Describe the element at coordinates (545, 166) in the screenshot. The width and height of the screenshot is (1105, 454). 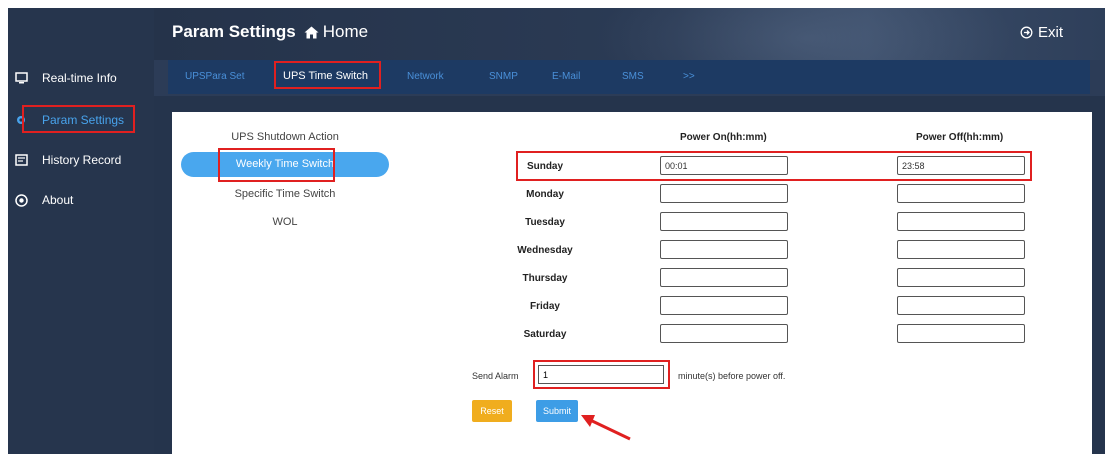
I see `day-label-sunday: Sunday` at that location.